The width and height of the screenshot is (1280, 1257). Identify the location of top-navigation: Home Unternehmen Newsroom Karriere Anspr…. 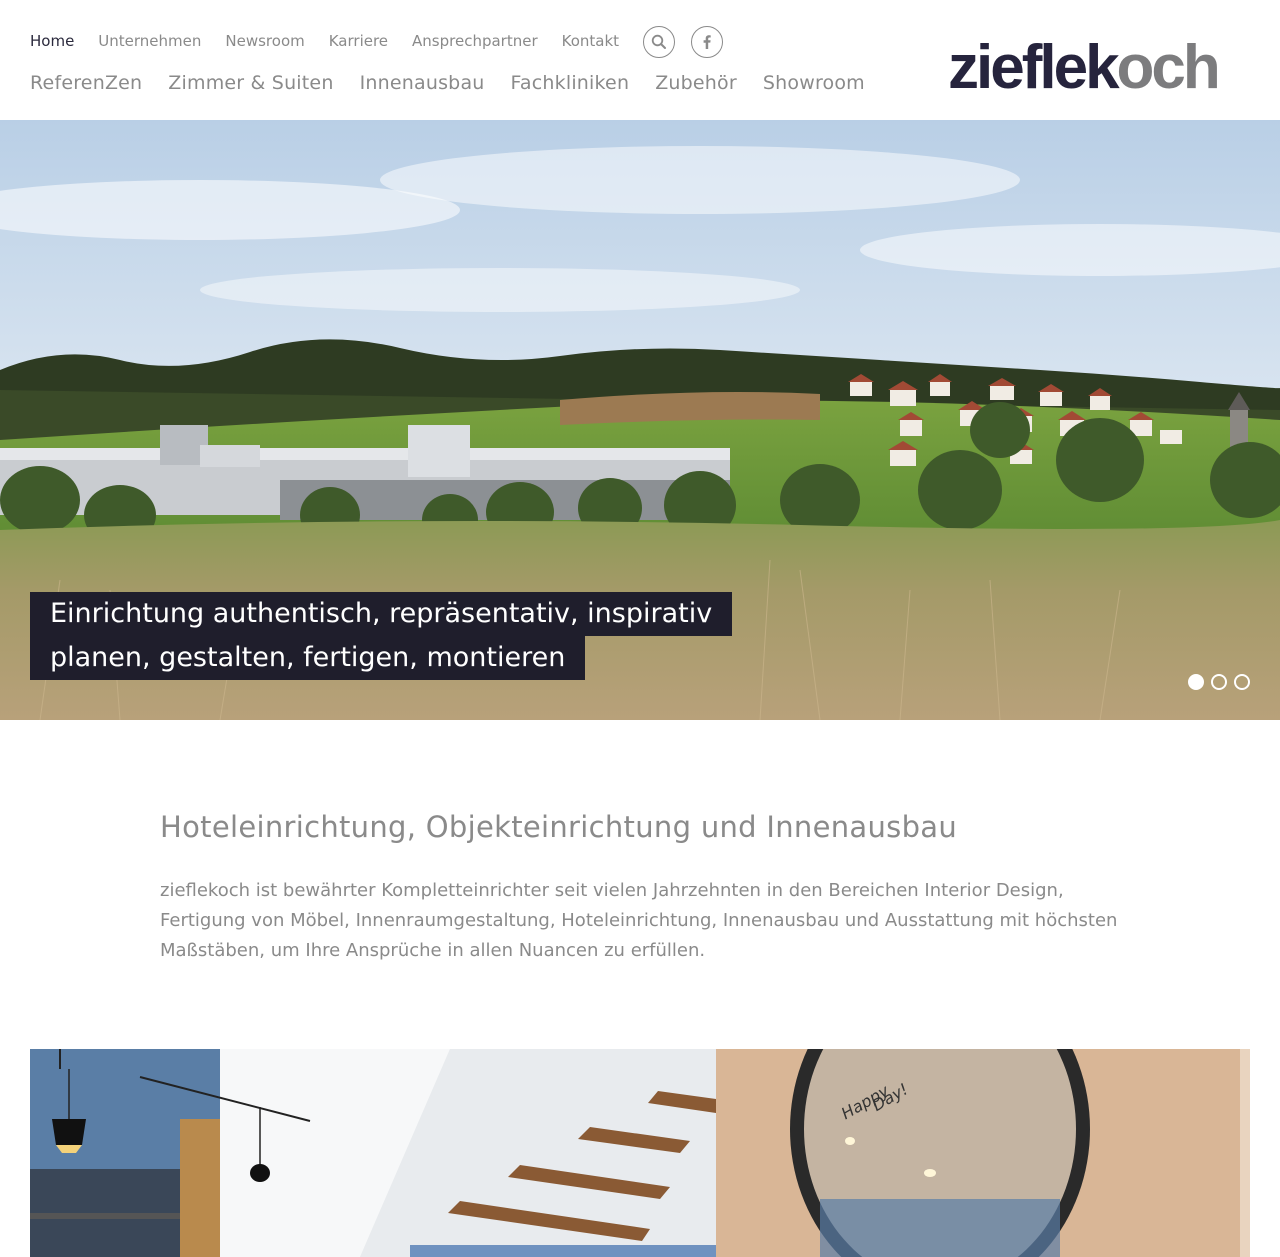
(384, 41).